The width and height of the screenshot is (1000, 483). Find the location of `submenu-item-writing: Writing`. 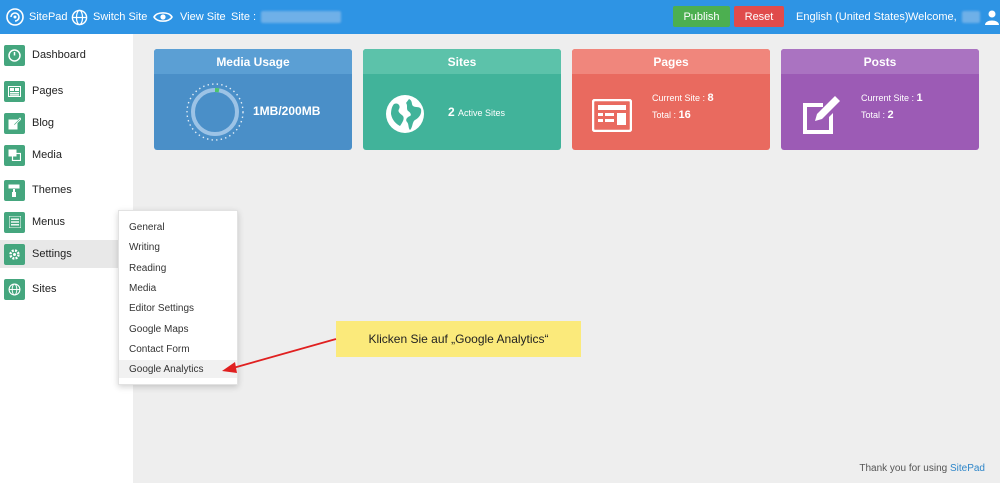

submenu-item-writing: Writing is located at coordinates (178, 247).